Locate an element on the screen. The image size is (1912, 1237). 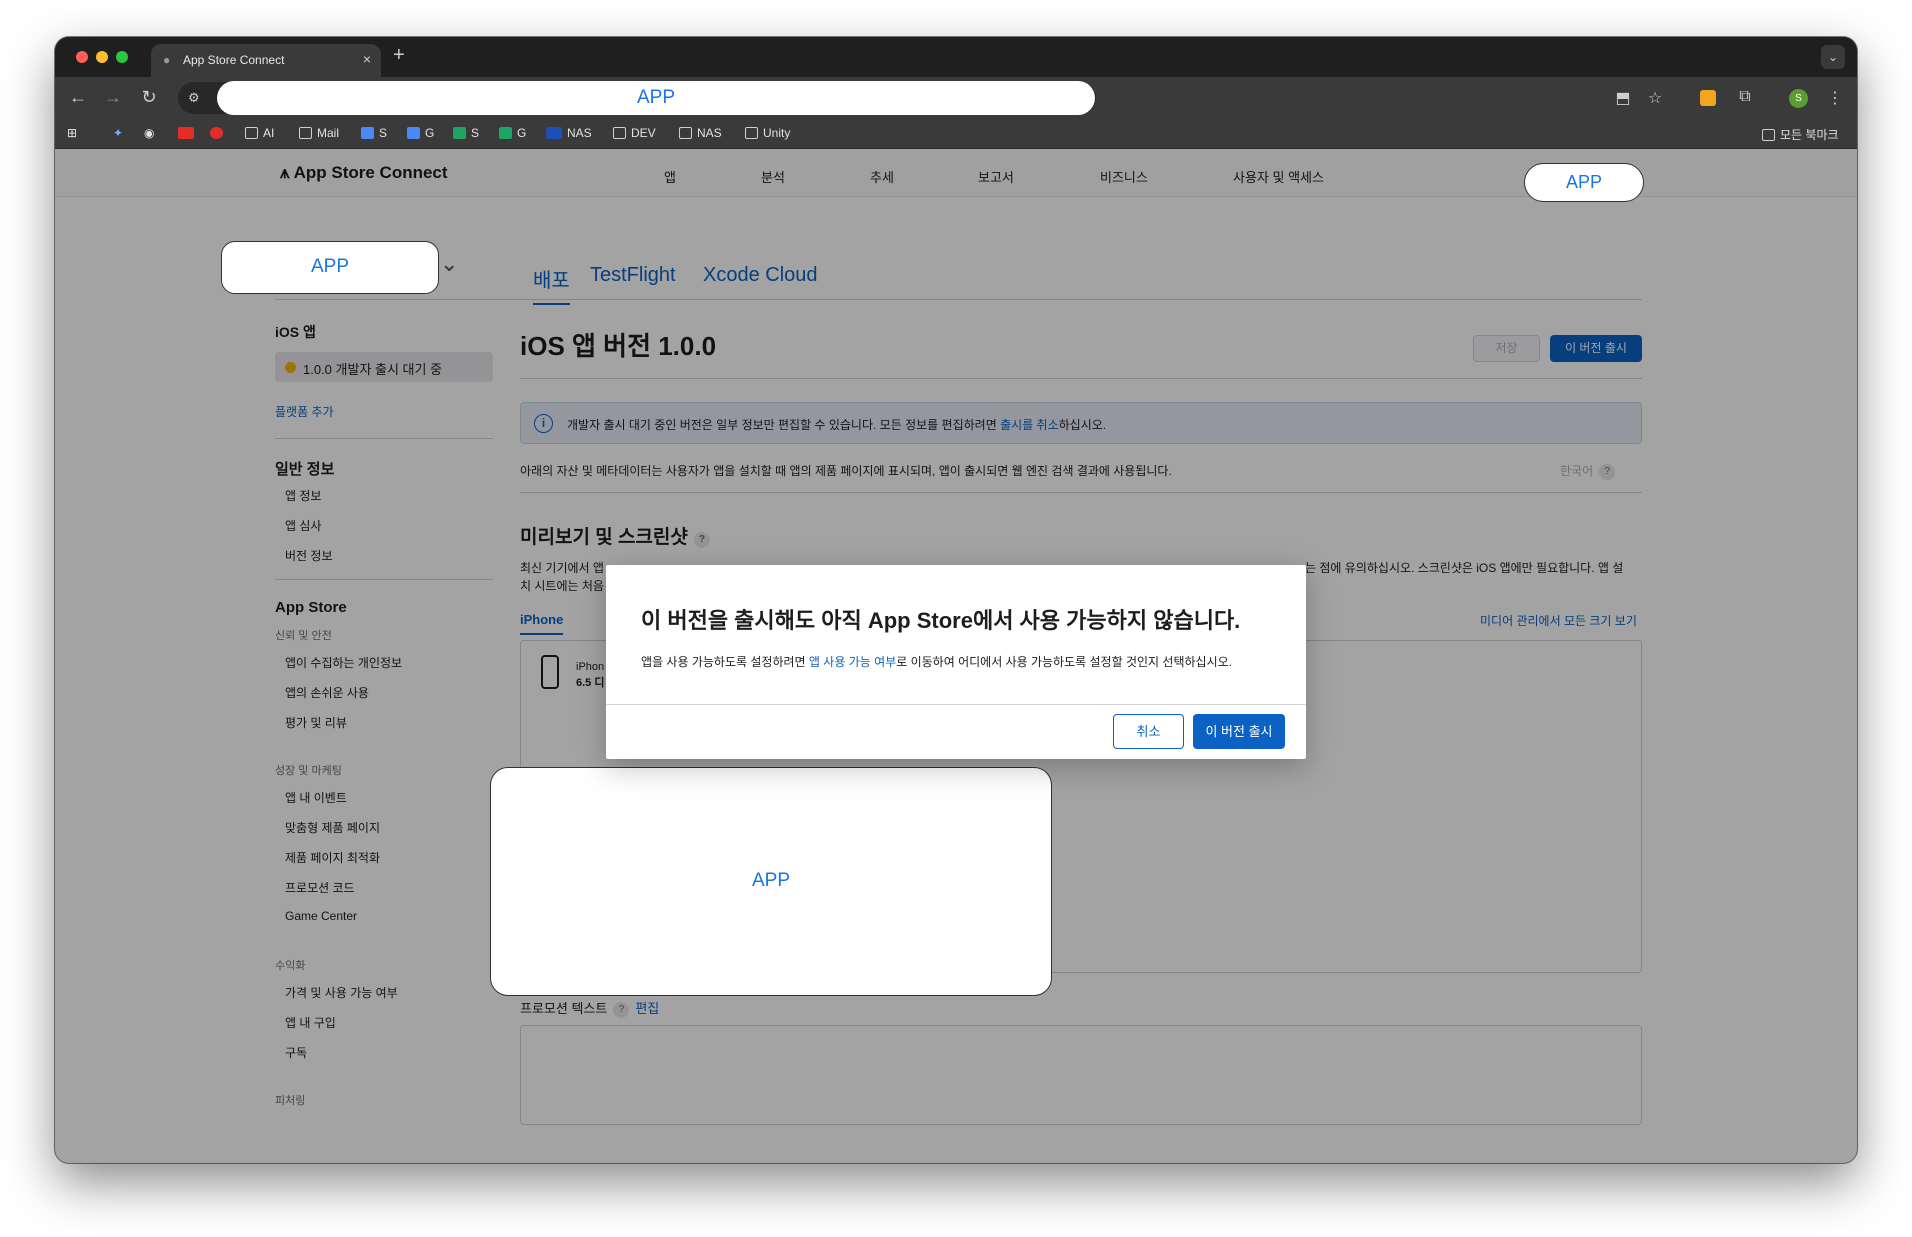
bookmark-dev: DEV is located at coordinates (634, 133).